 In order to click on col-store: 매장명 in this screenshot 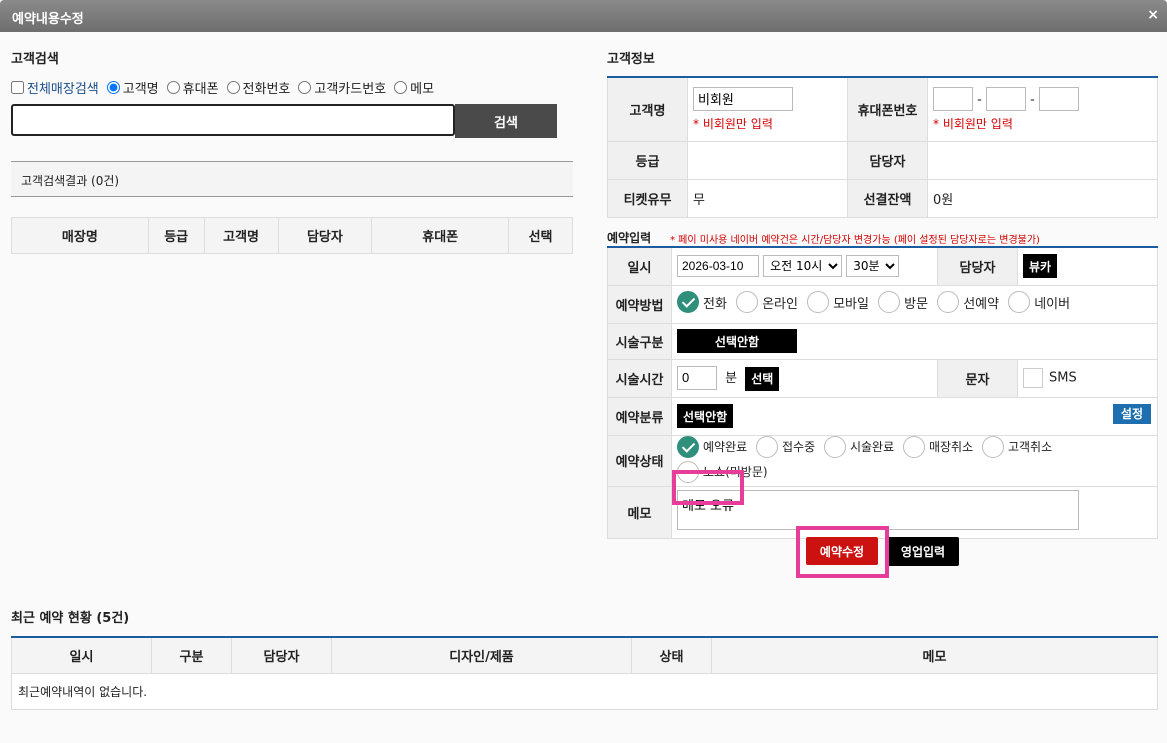, I will do `click(80, 235)`.